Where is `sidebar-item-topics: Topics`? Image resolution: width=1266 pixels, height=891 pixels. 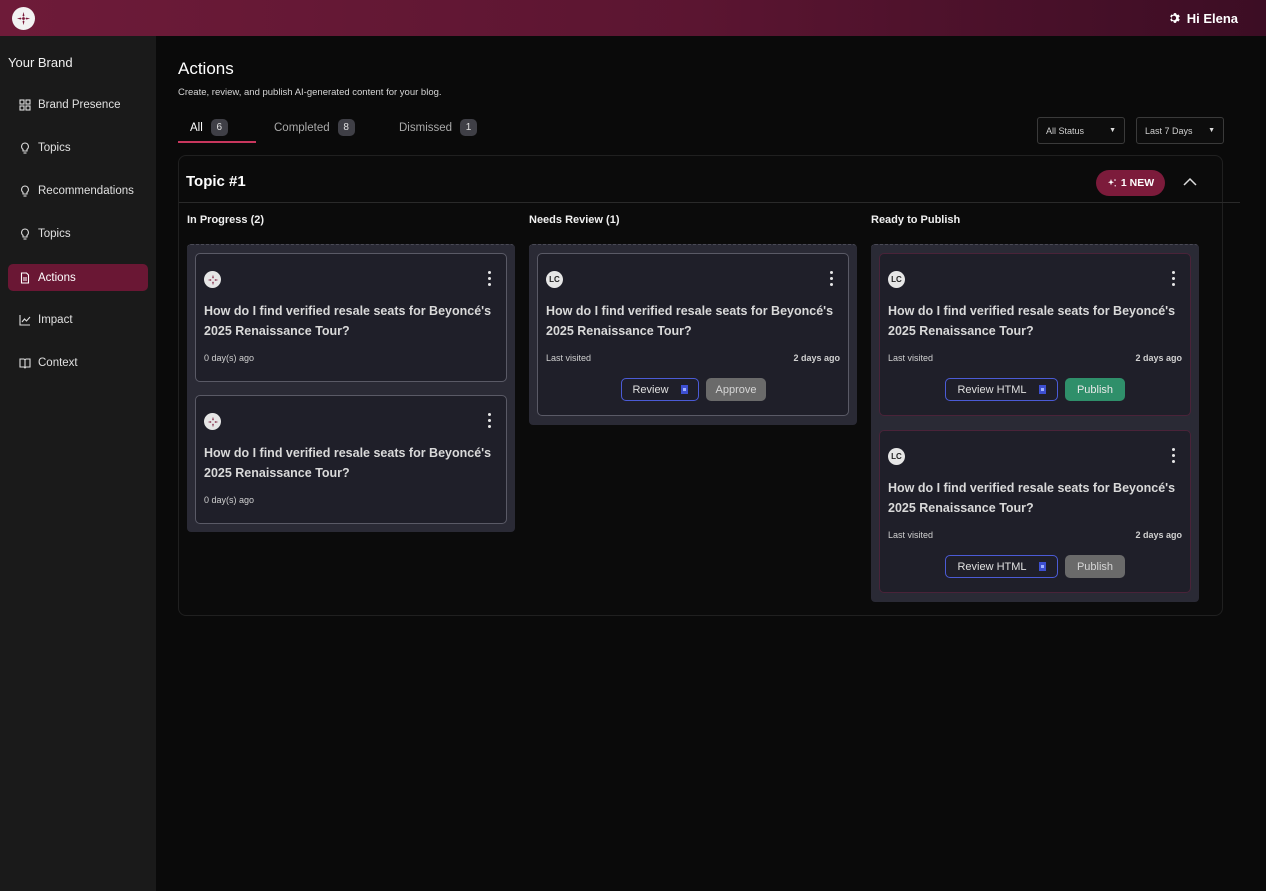
sidebar-item-topics: Topics is located at coordinates (78, 147).